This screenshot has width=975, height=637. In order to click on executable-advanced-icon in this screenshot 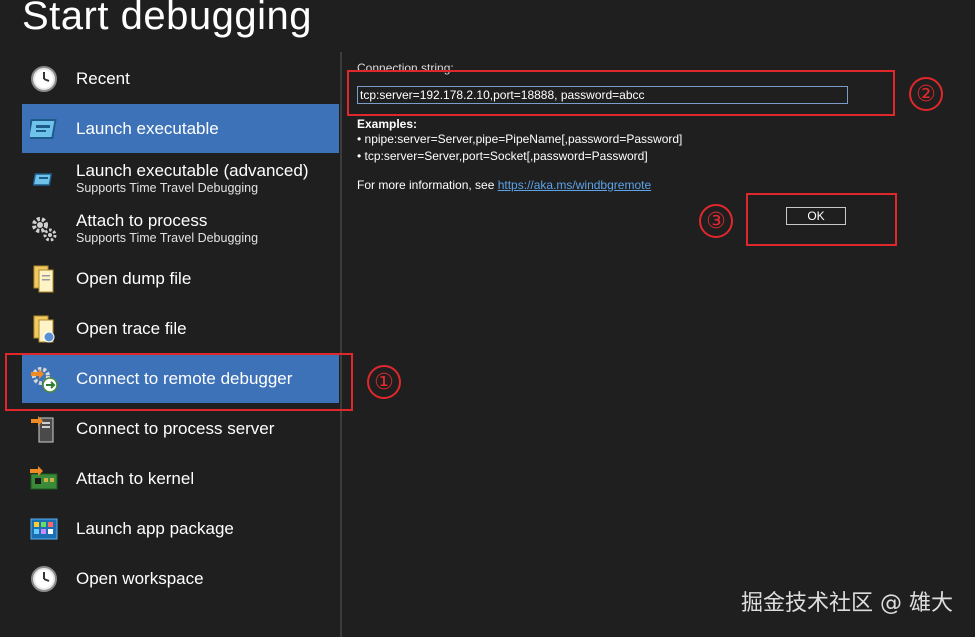, I will do `click(44, 179)`.